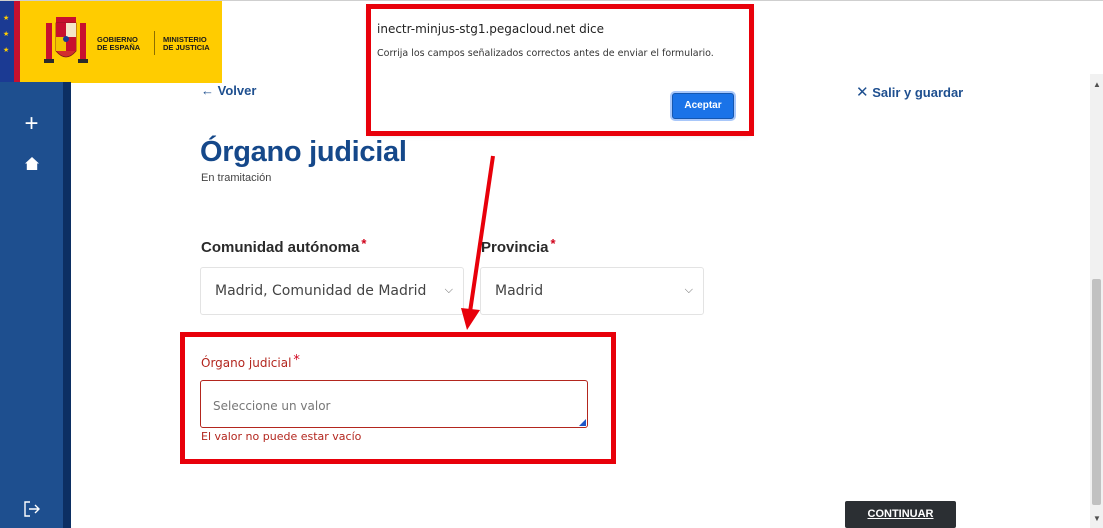 Image resolution: width=1103 pixels, height=528 pixels. I want to click on page-title: Órgano judicial, so click(303, 152).